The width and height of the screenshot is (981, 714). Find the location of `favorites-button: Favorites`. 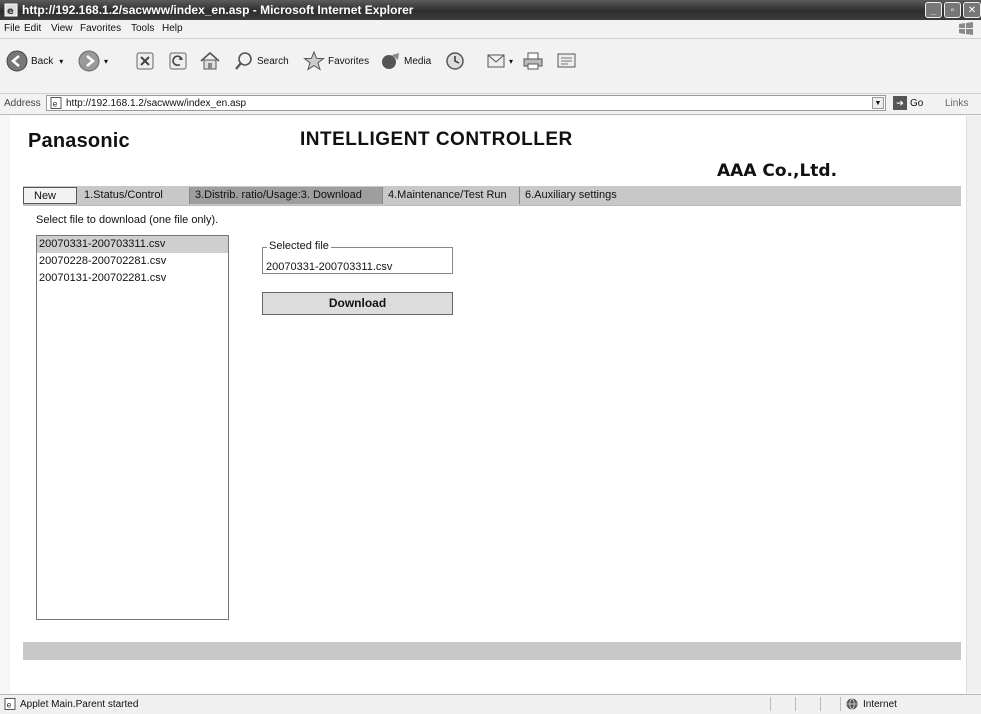

favorites-button: Favorites is located at coordinates (336, 61).